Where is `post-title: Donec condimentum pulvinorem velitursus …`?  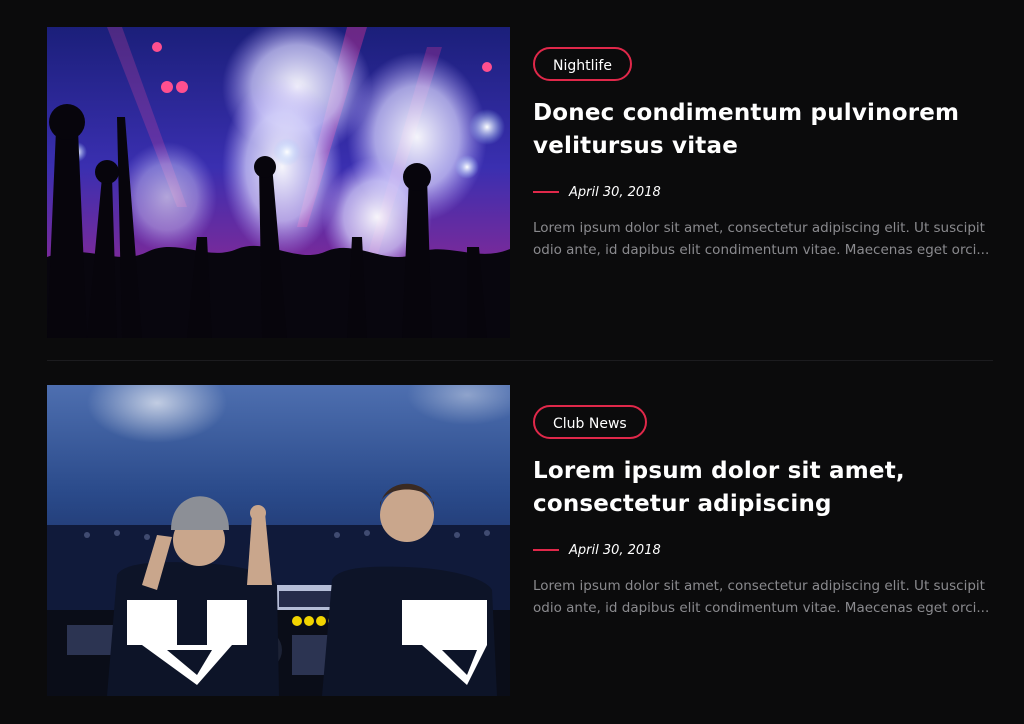
post-title: Donec condimentum pulvinorem velitursus … is located at coordinates (764, 130).